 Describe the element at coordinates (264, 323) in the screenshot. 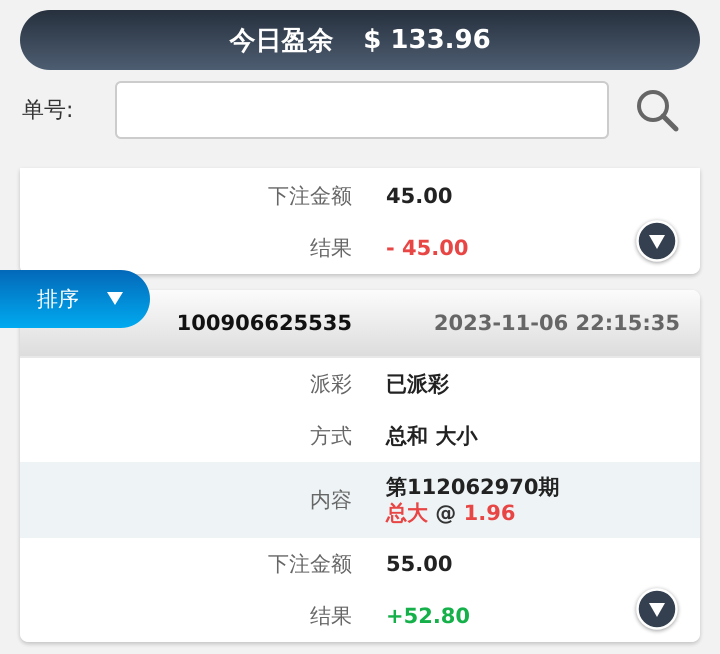

I see `order-number: 100906625535` at that location.